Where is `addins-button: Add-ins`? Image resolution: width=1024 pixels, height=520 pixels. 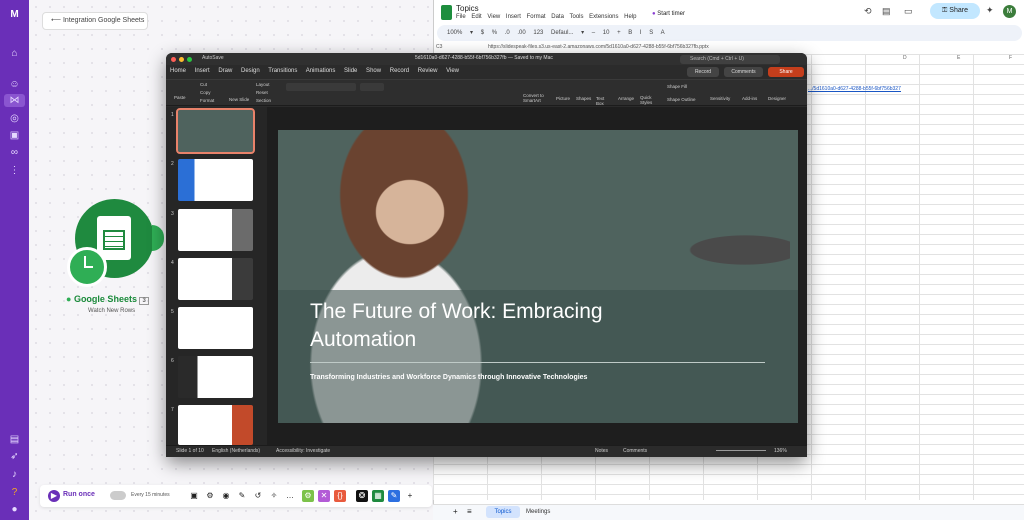 addins-button: Add-ins is located at coordinates (749, 98).